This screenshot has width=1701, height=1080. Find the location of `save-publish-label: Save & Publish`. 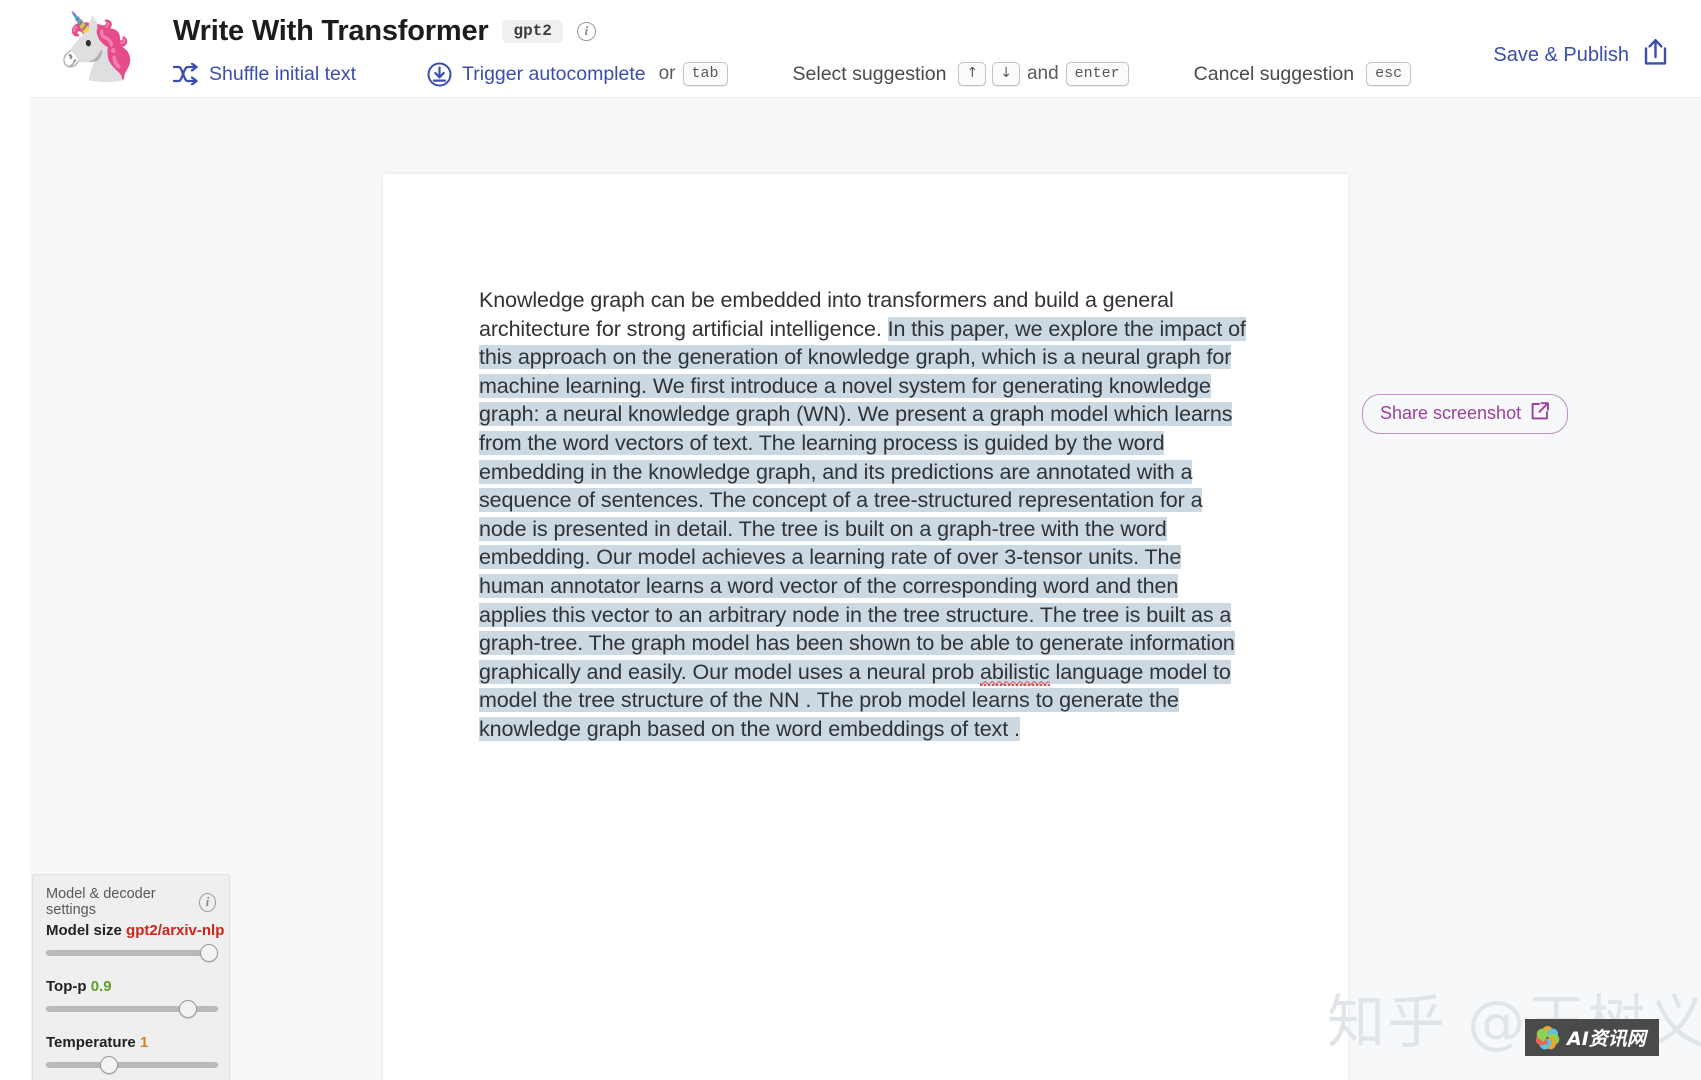

save-publish-label: Save & Publish is located at coordinates (1561, 54).